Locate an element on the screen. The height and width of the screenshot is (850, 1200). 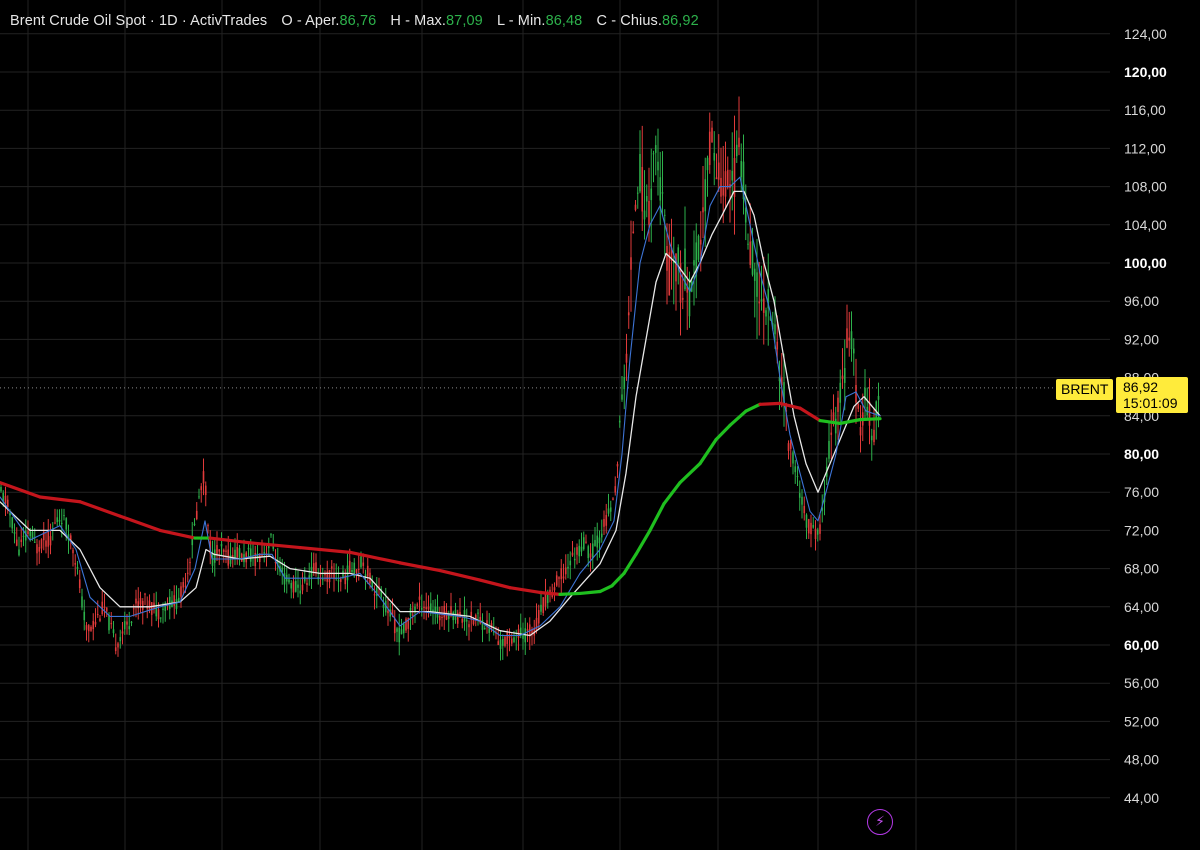
last-price-badge: 86,92 15:01:09 is located at coordinates (1152, 395).